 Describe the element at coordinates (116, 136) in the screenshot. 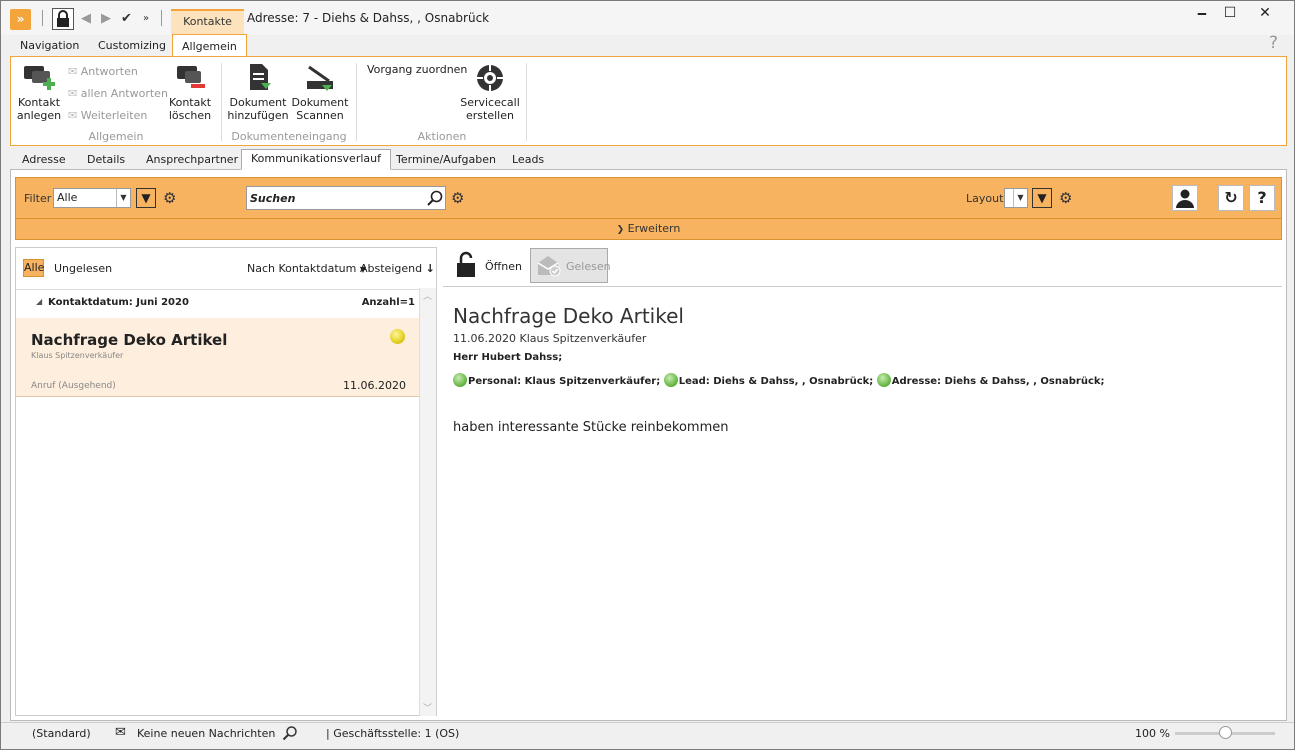

I see `group-label-allgemein: Allgemein` at that location.